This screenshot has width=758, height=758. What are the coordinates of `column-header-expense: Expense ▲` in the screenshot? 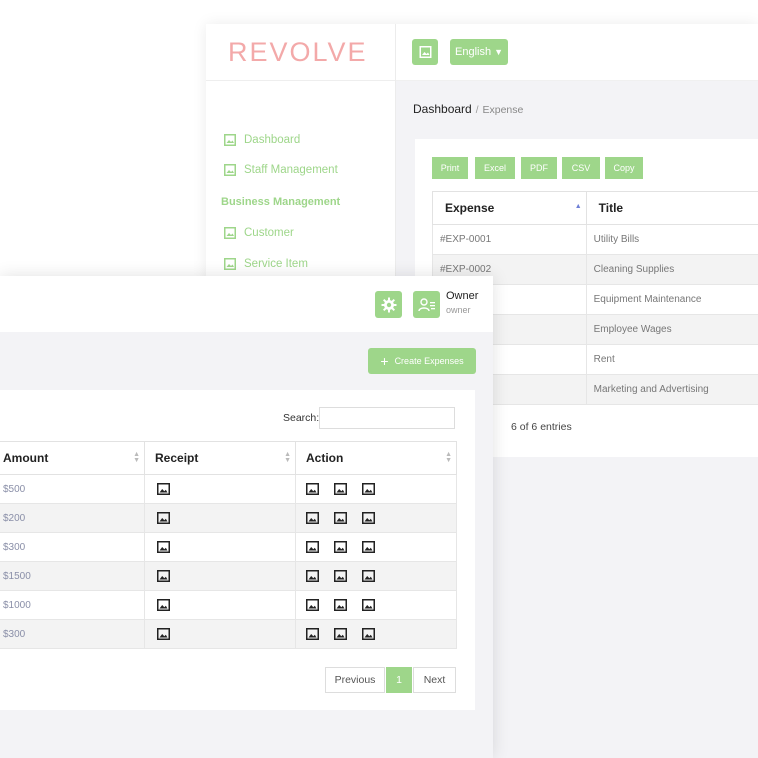 It's located at (509, 208).